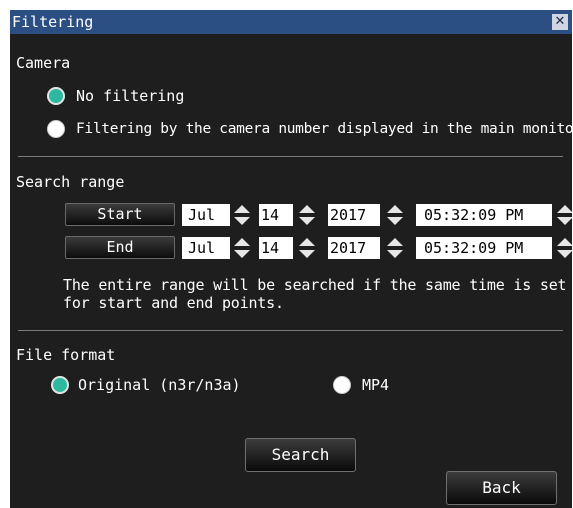  What do you see at coordinates (354, 248) in the screenshot?
I see `end-year-field: 2017` at bounding box center [354, 248].